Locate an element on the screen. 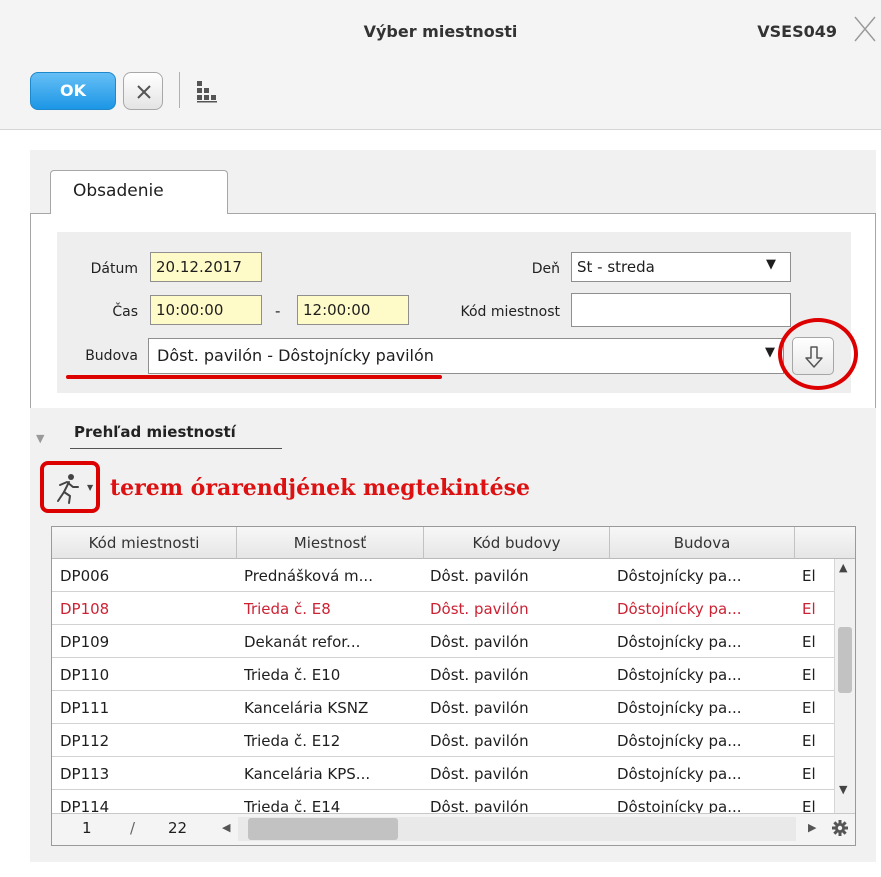  toolbar-divider is located at coordinates (179, 90).